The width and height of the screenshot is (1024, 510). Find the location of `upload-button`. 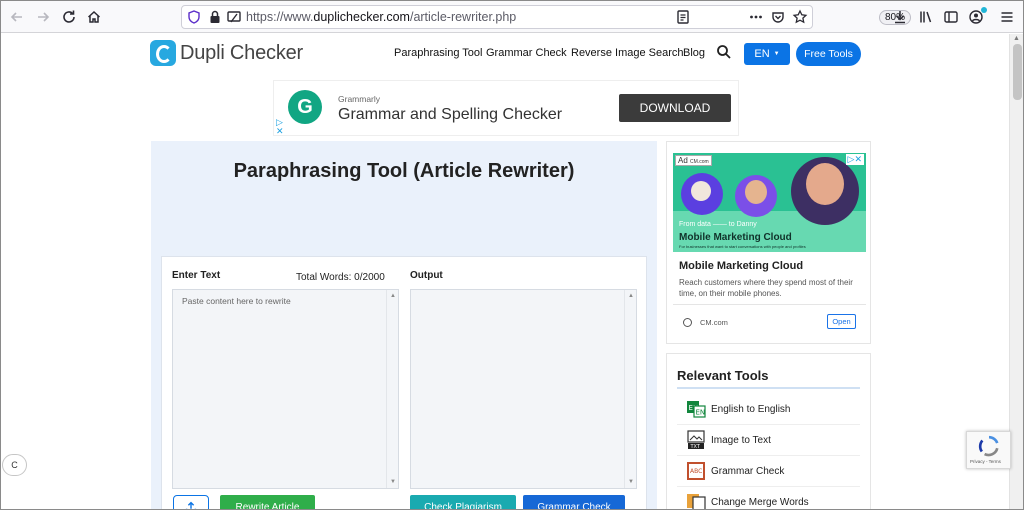

upload-button is located at coordinates (191, 502).